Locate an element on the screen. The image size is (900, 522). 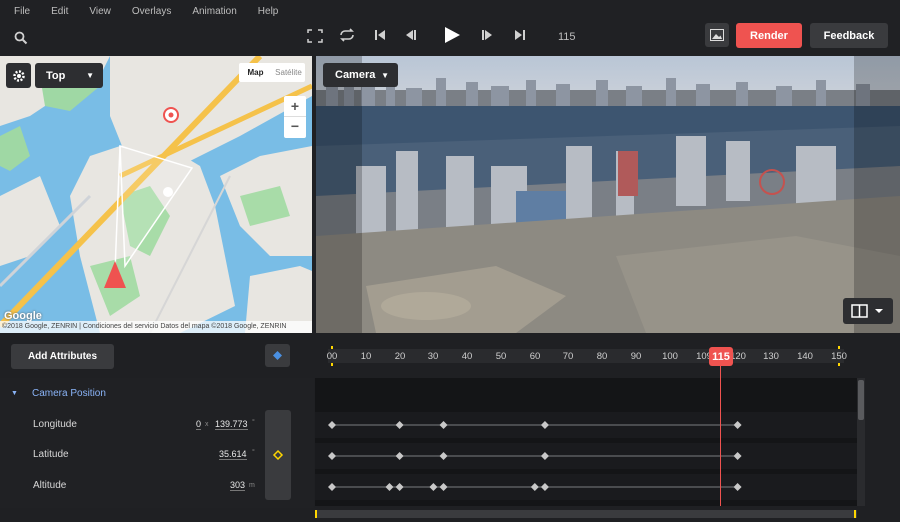
zoom-in-button: + is located at coordinates (295, 106).